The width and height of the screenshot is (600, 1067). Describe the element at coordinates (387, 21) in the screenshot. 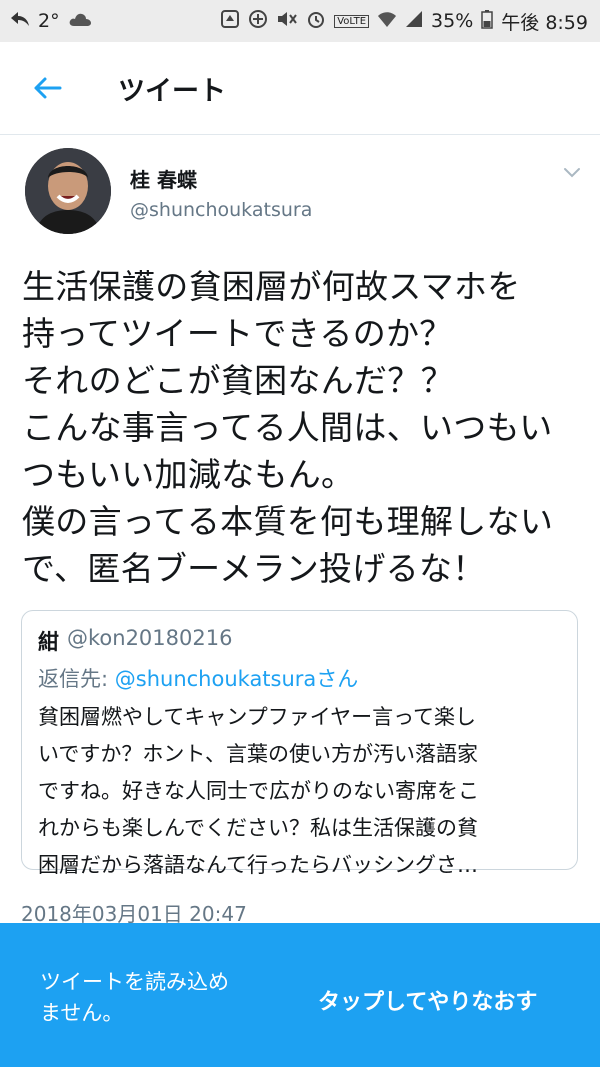

I see `wifi-icon` at that location.